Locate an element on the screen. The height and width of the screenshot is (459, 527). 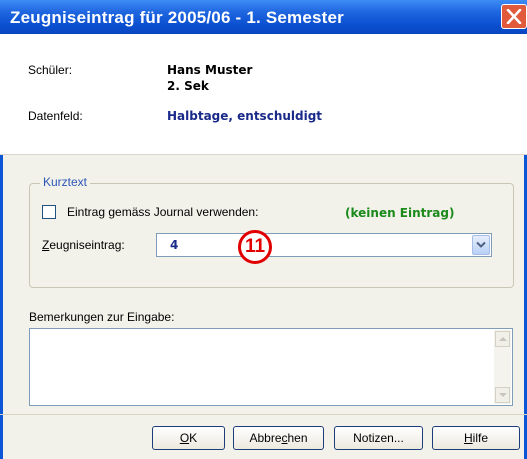
remarks-label: Bemerkungen zur Eingabe: is located at coordinates (102, 317).